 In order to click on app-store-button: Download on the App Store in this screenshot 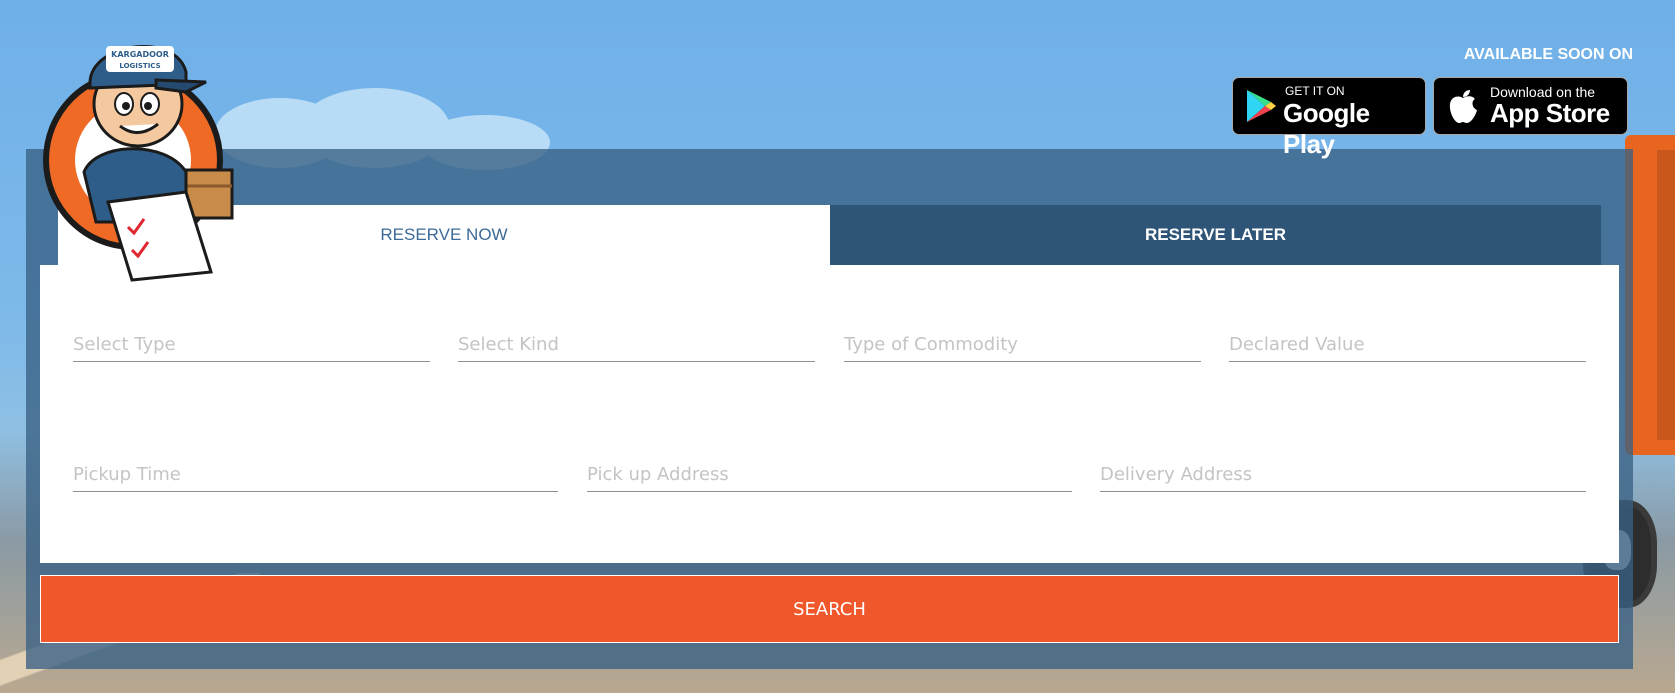, I will do `click(1530, 106)`.